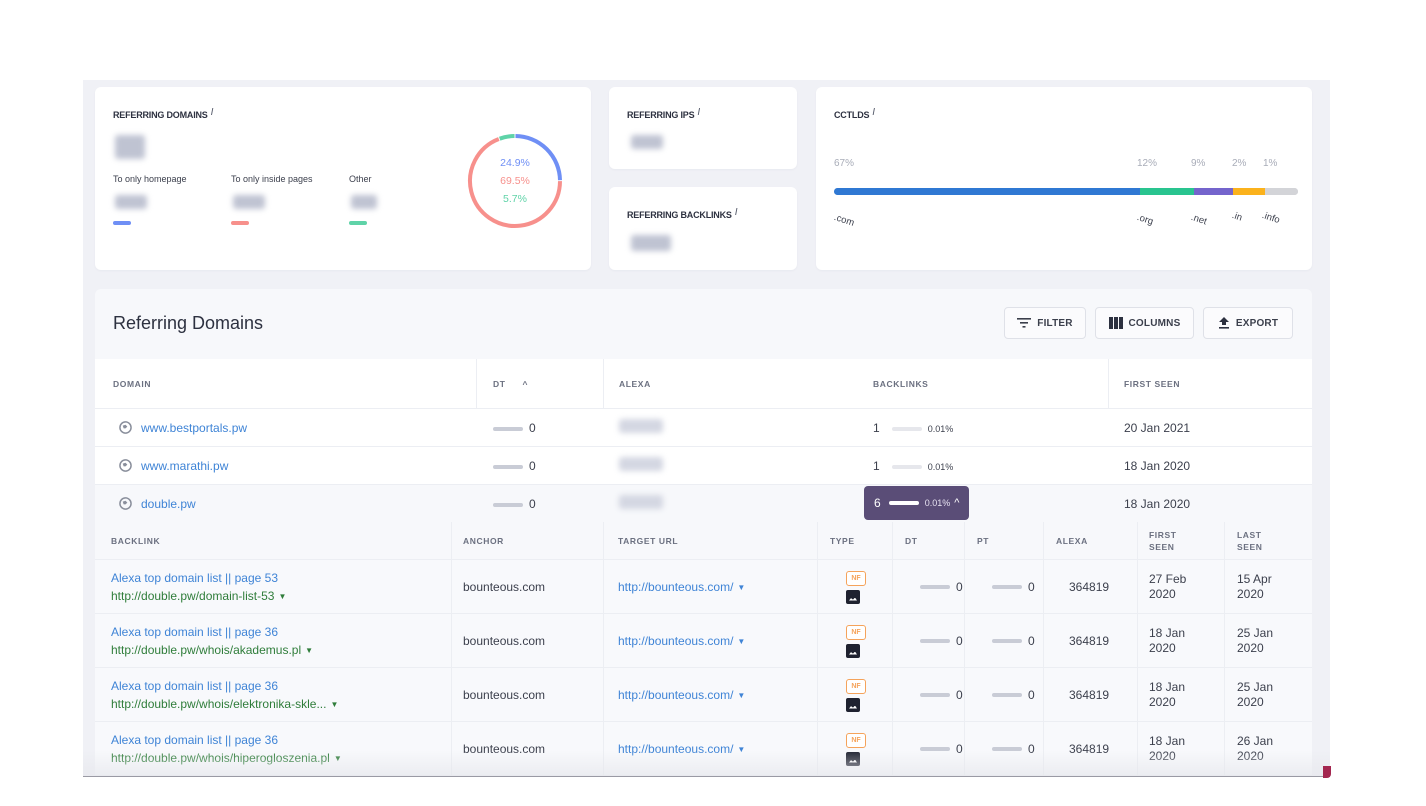 This screenshot has width=1426, height=806. What do you see at coordinates (1145, 220) in the screenshot?
I see `cctld-org-label: .org` at bounding box center [1145, 220].